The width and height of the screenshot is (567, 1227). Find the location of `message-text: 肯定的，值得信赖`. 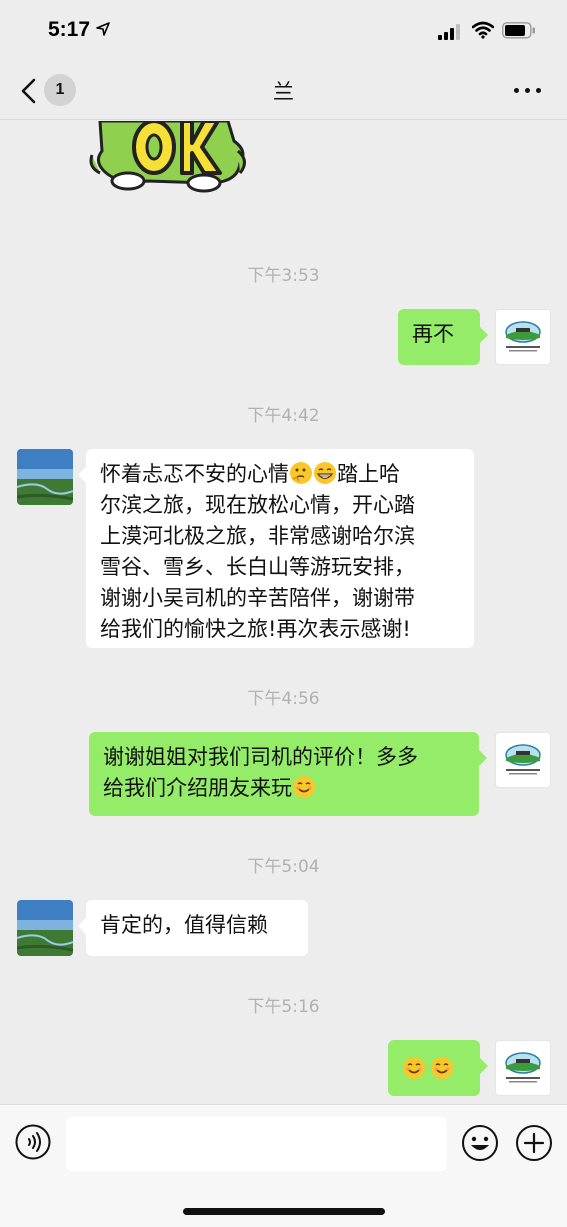

message-text: 肯定的，值得信赖 is located at coordinates (184, 925).